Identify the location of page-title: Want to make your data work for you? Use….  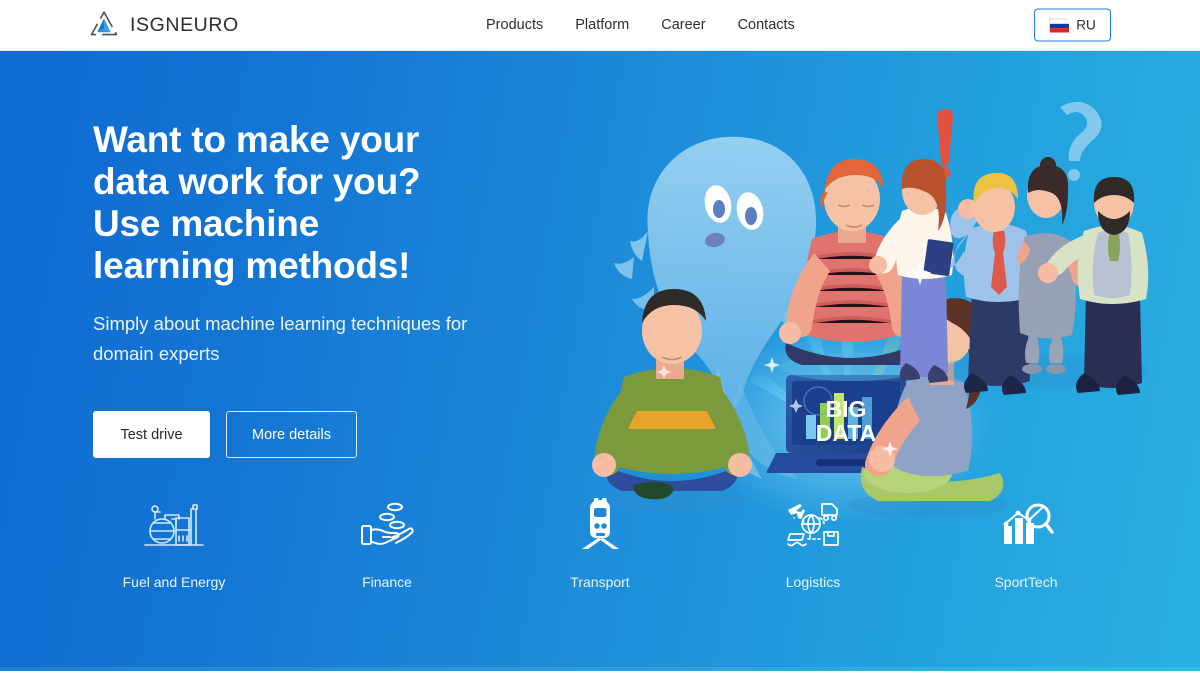
(257, 202).